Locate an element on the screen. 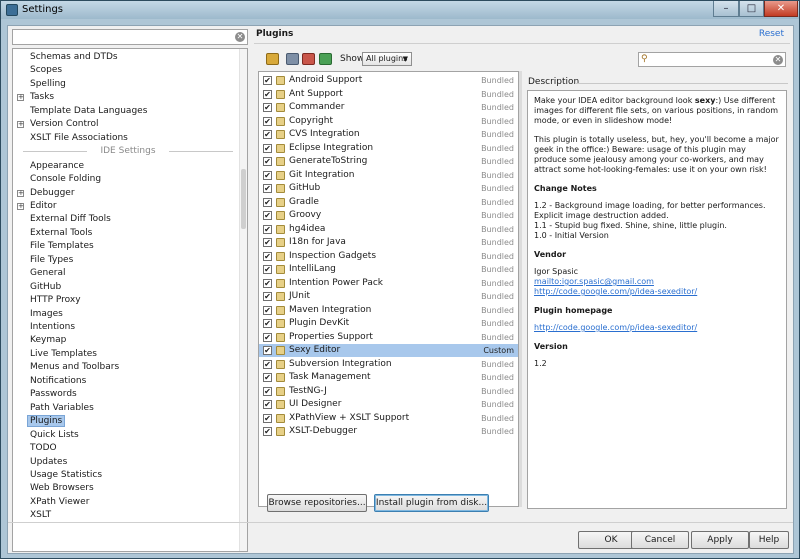 The height and width of the screenshot is (559, 800). tree-item: Scopes is located at coordinates (126, 70).